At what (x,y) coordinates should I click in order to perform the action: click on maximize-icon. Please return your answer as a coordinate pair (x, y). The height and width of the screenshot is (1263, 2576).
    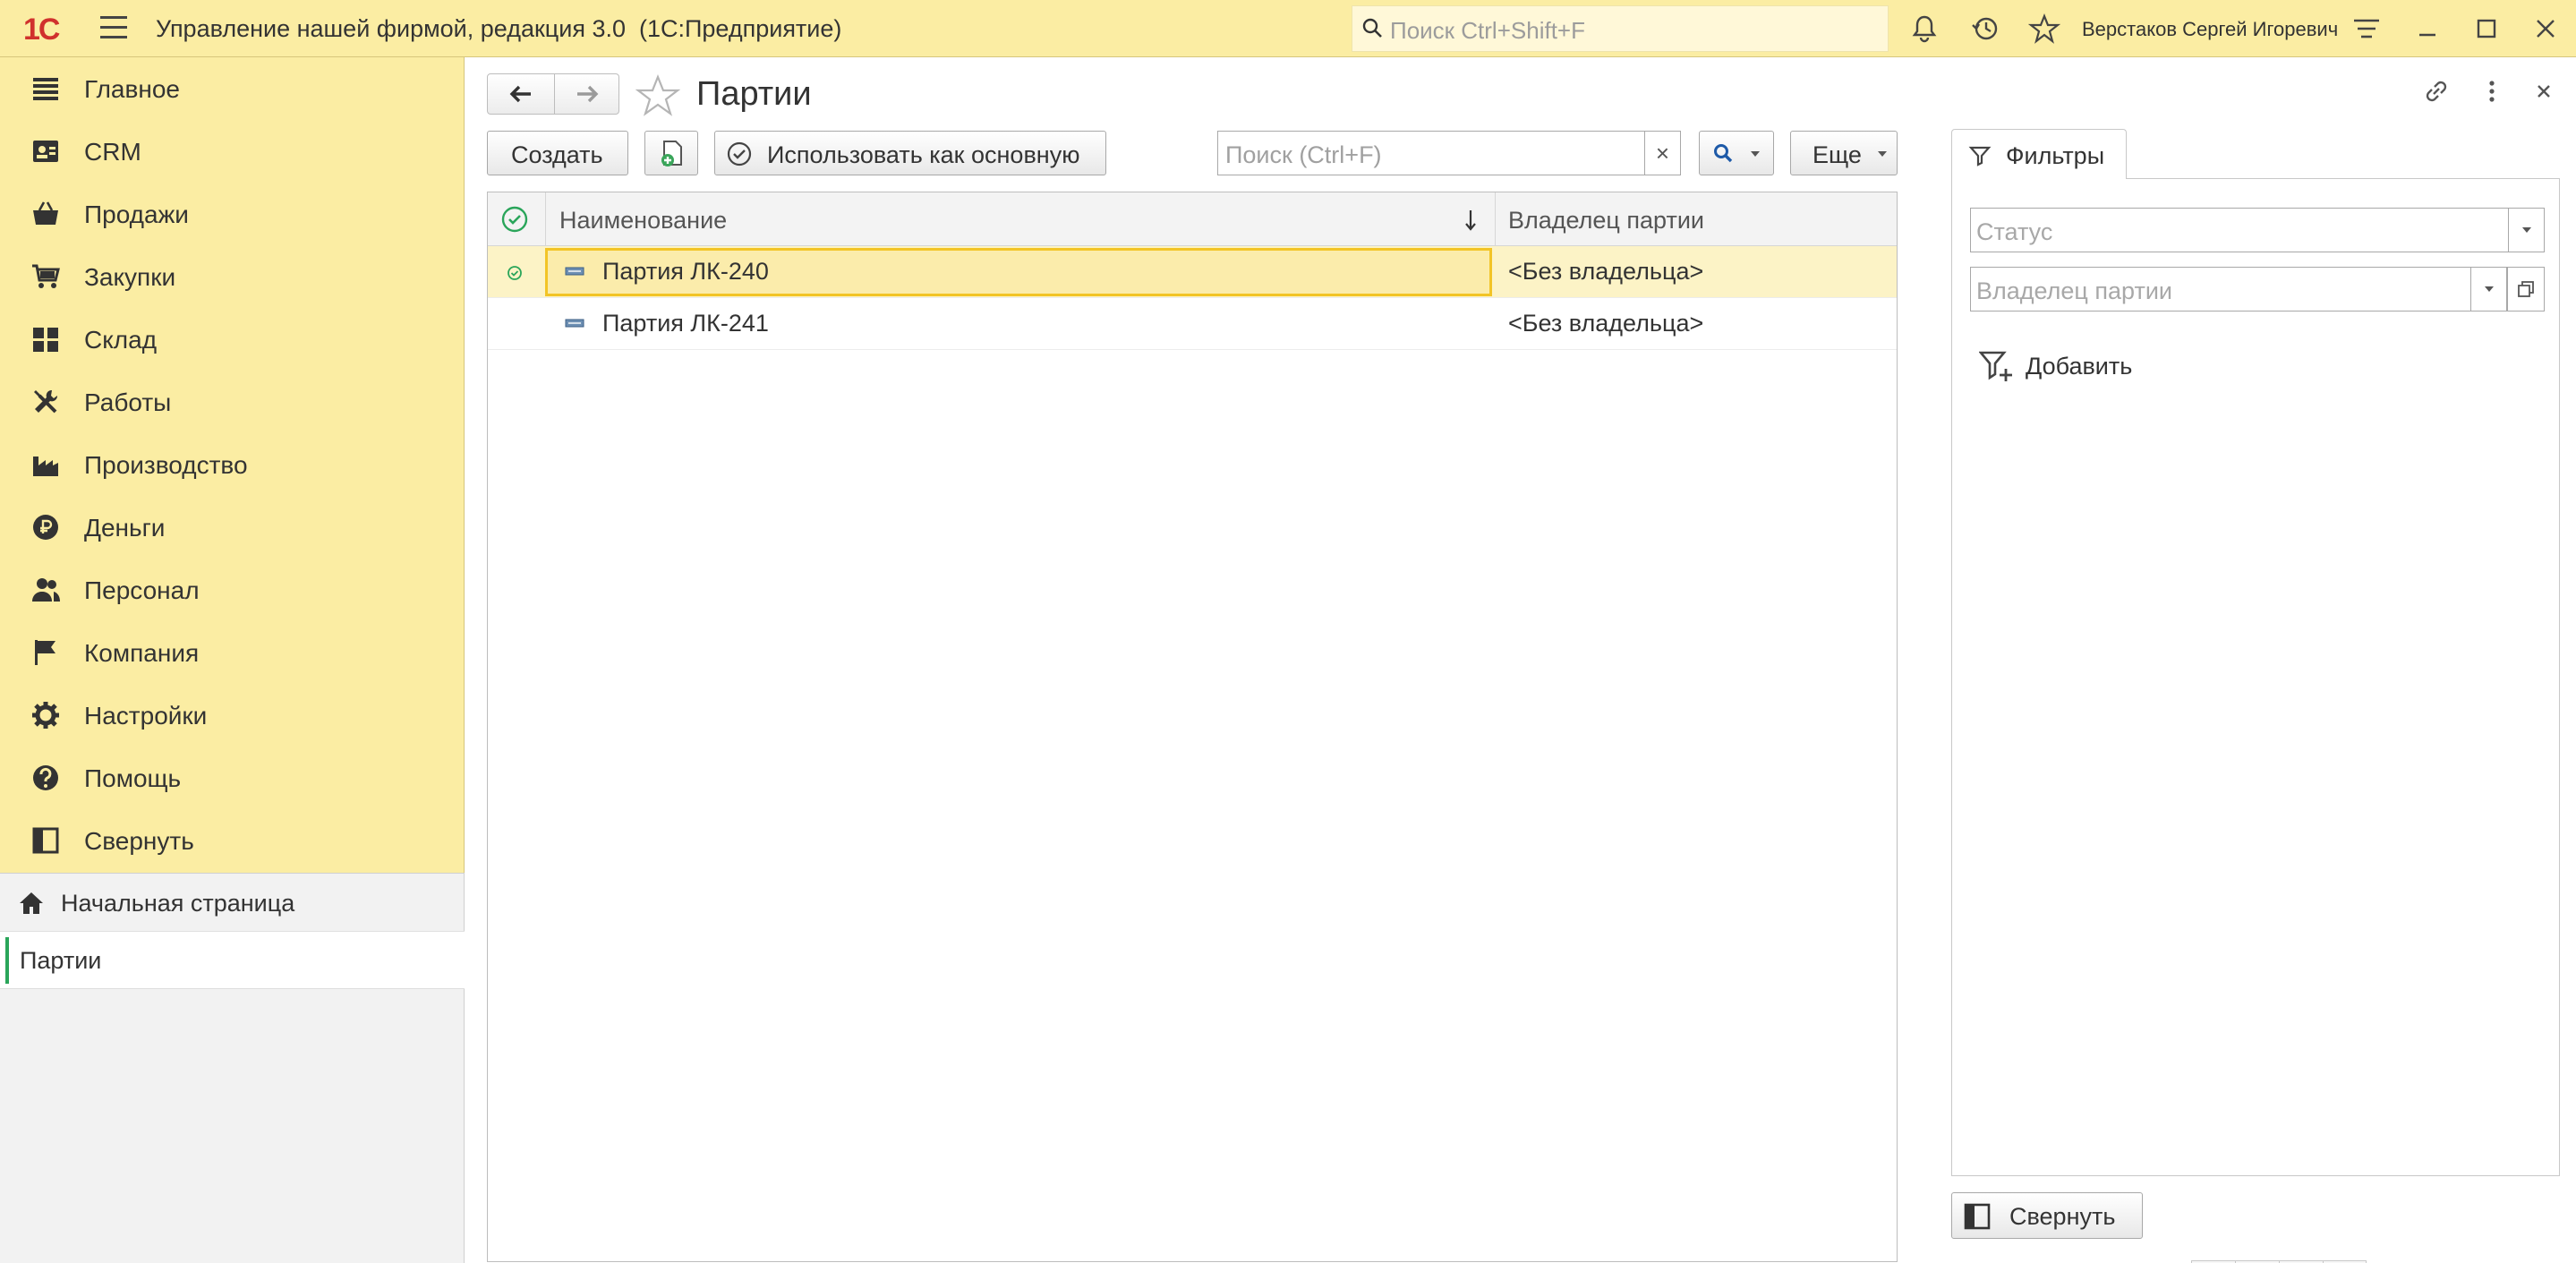
    Looking at the image, I should click on (2486, 29).